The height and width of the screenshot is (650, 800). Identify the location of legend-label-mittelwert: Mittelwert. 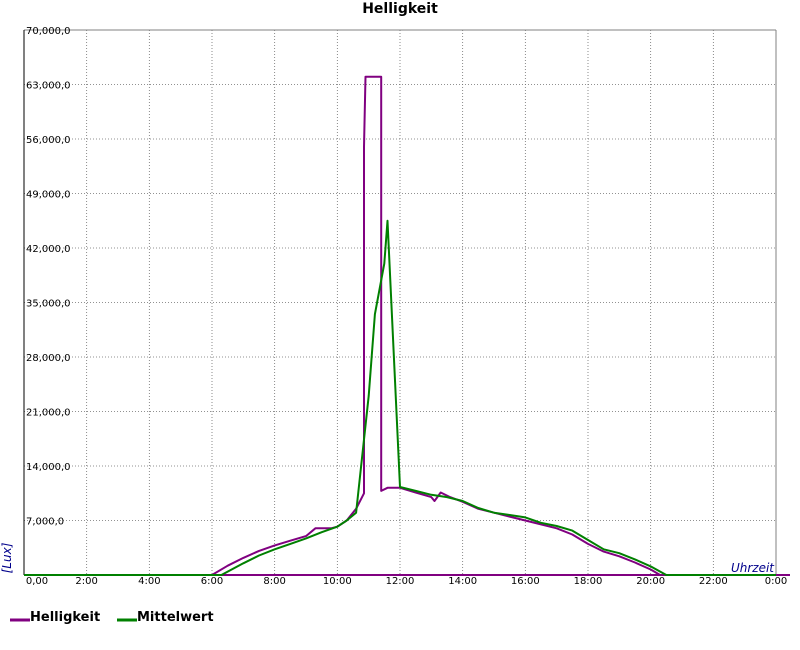
(175, 617).